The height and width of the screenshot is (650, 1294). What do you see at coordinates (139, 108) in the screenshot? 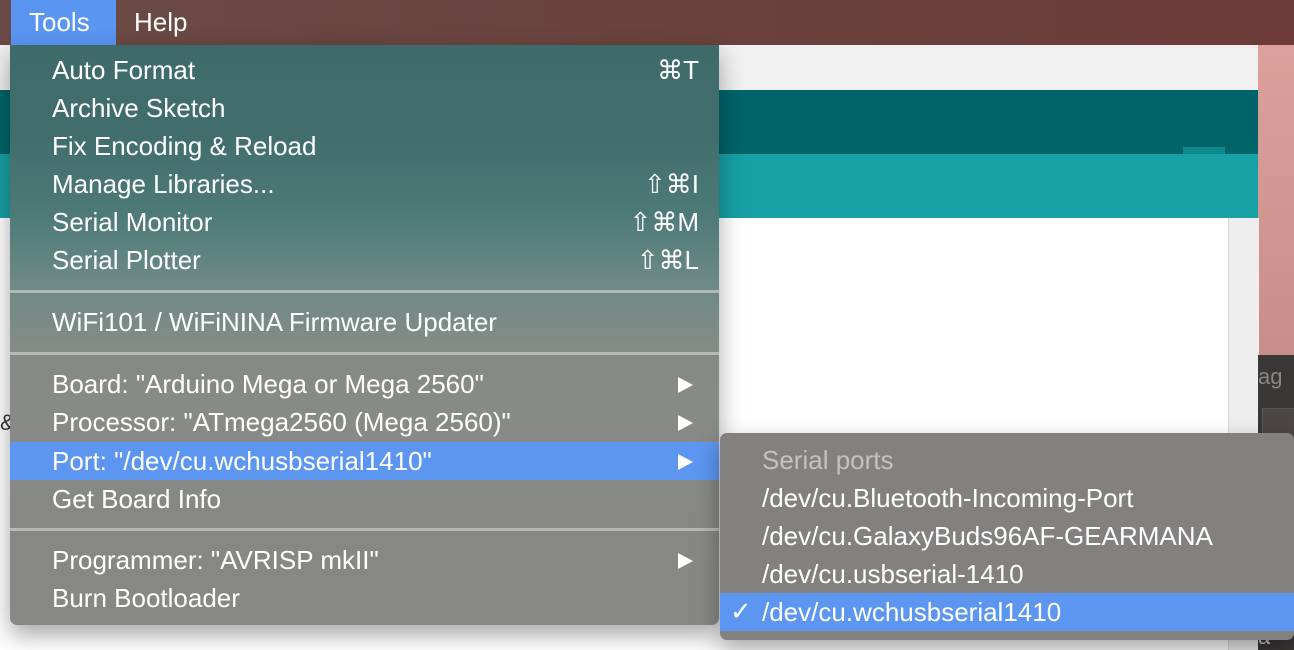
I see `menu-item-label: Archive Sketch` at bounding box center [139, 108].